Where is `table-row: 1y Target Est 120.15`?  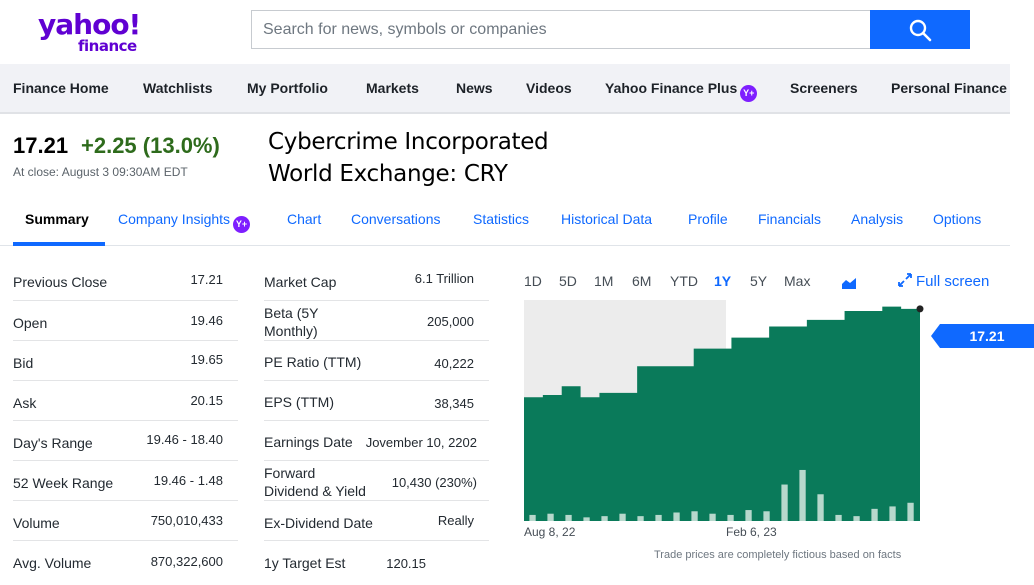 table-row: 1y Target Est 120.15 is located at coordinates (376, 561).